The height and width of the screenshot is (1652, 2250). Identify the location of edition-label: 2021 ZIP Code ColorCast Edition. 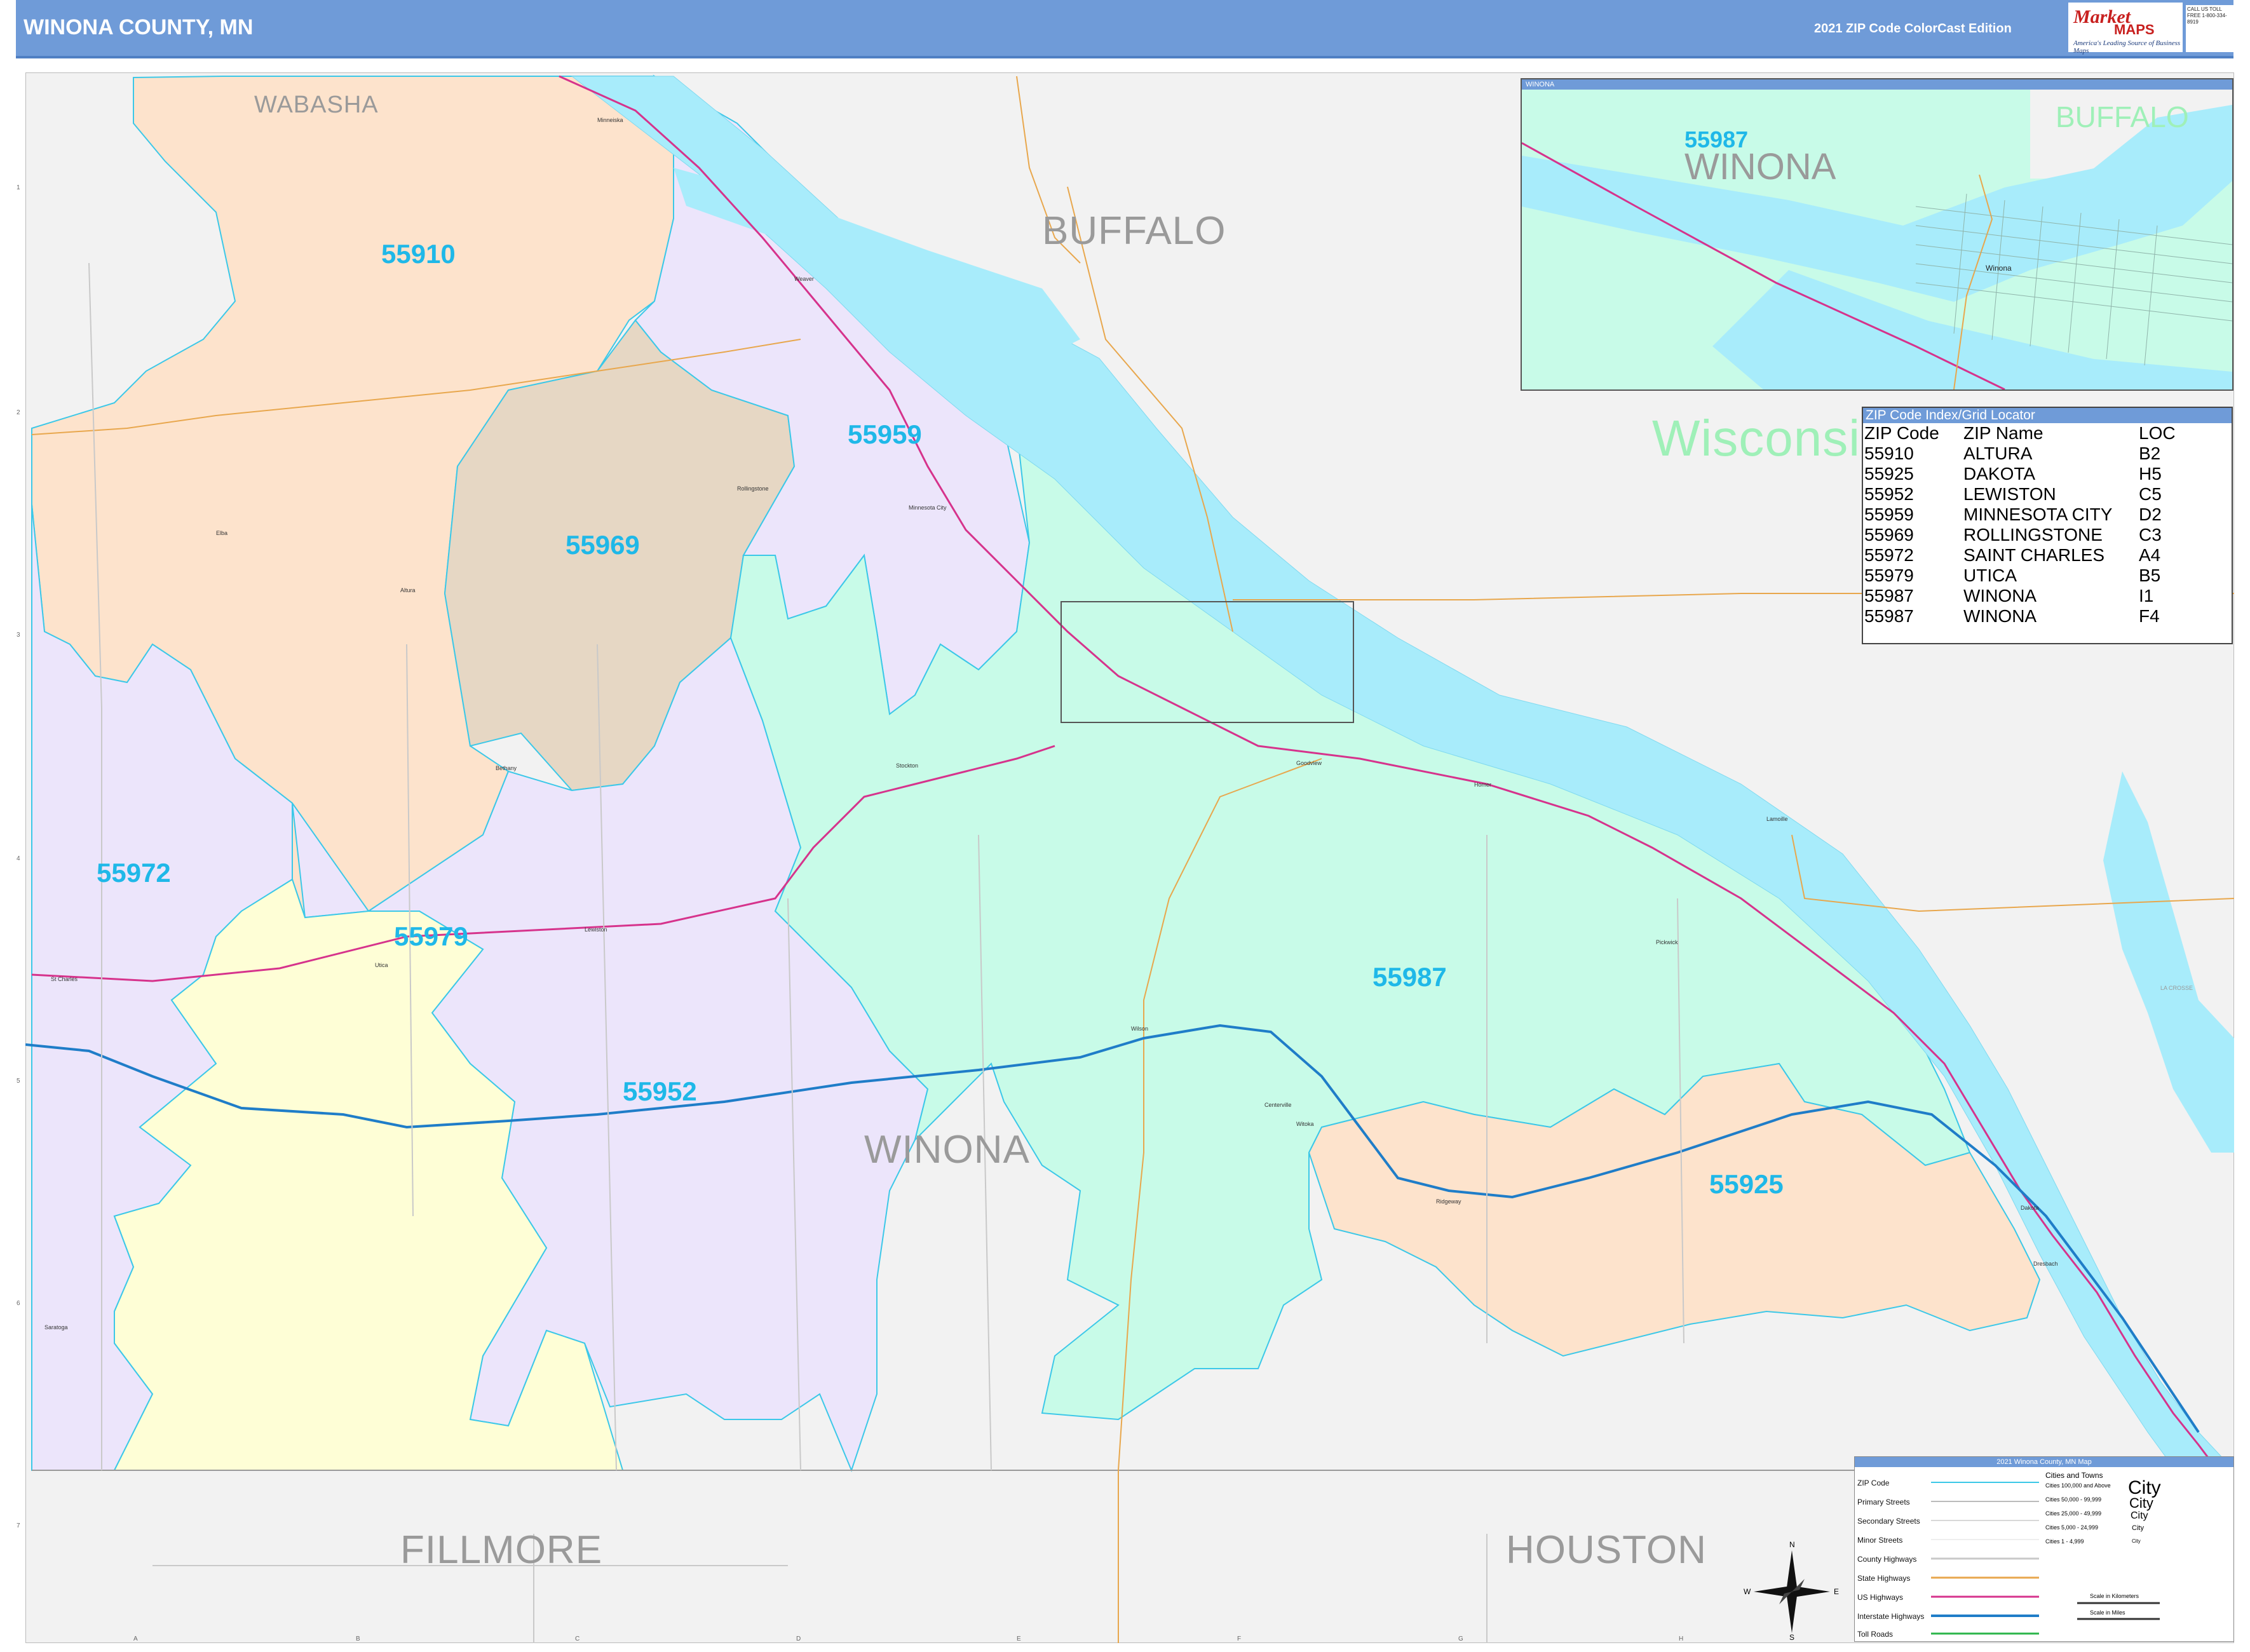
(1913, 29).